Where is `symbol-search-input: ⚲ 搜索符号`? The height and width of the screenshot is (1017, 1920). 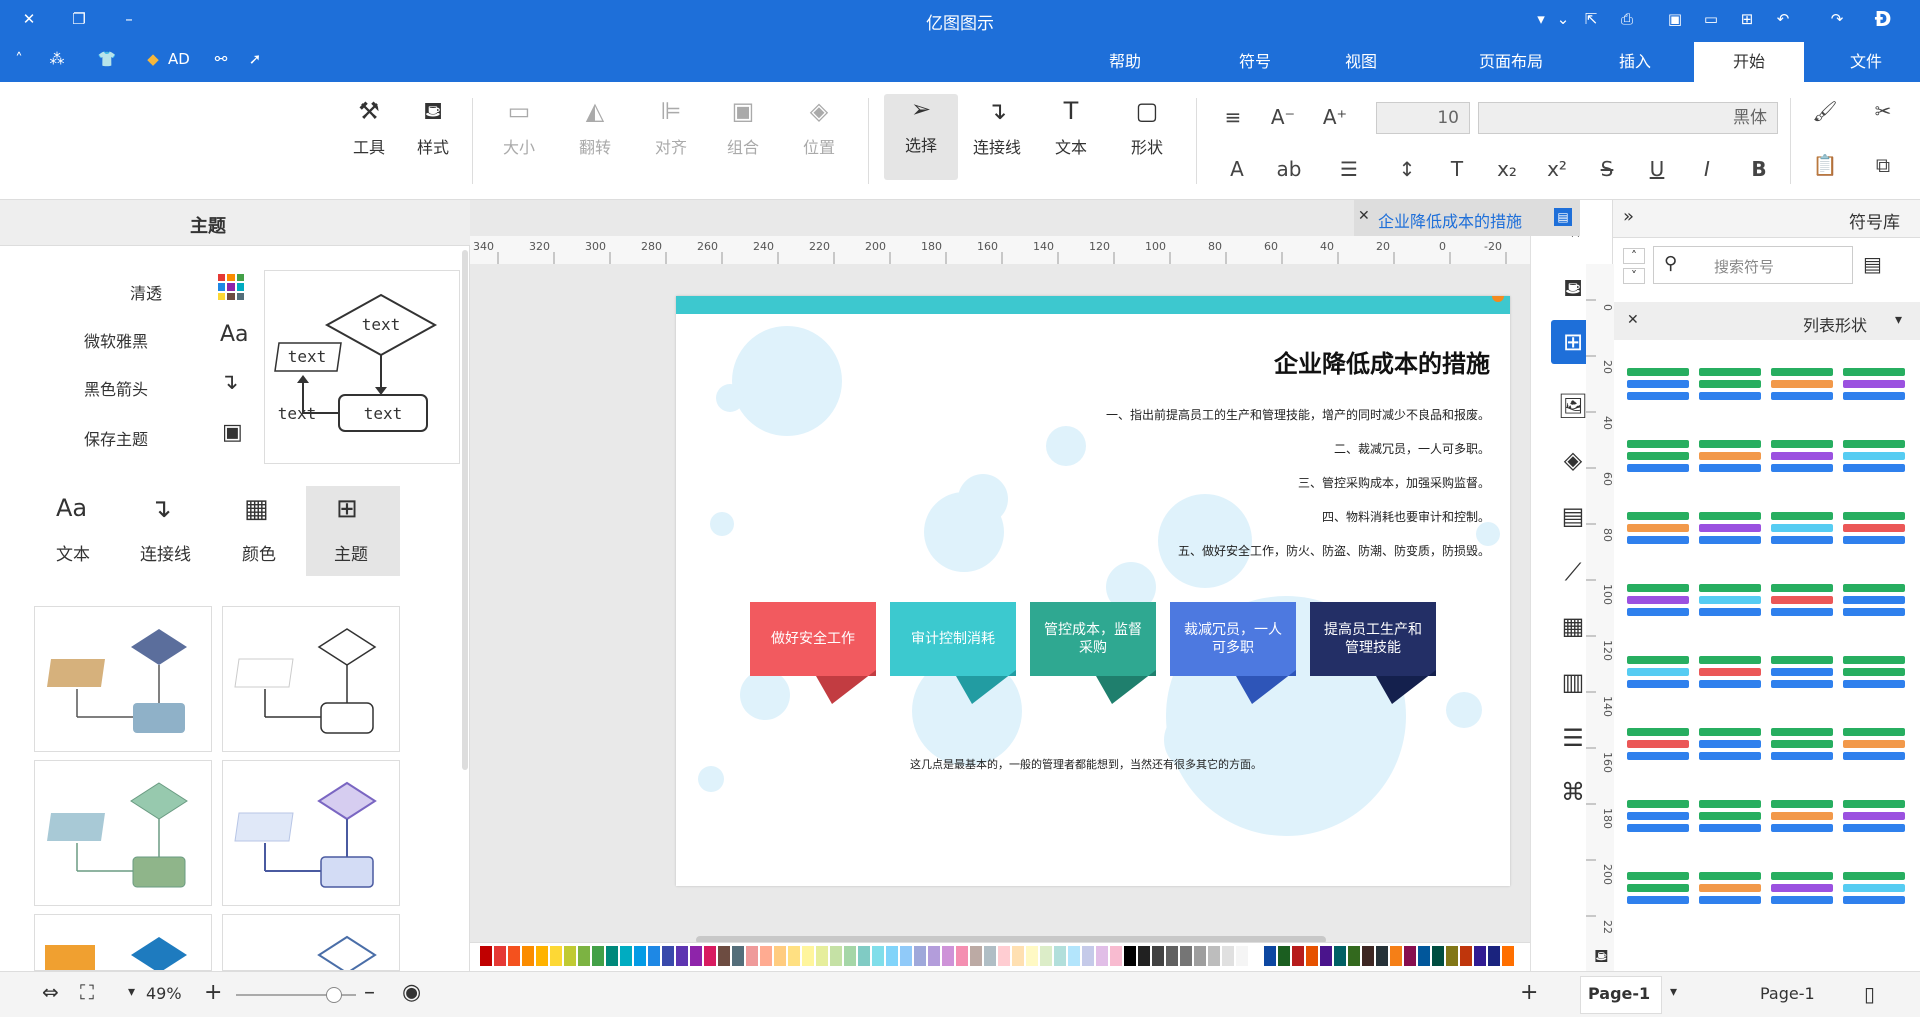
symbol-search-input: ⚲ 搜索符号 is located at coordinates (1753, 265).